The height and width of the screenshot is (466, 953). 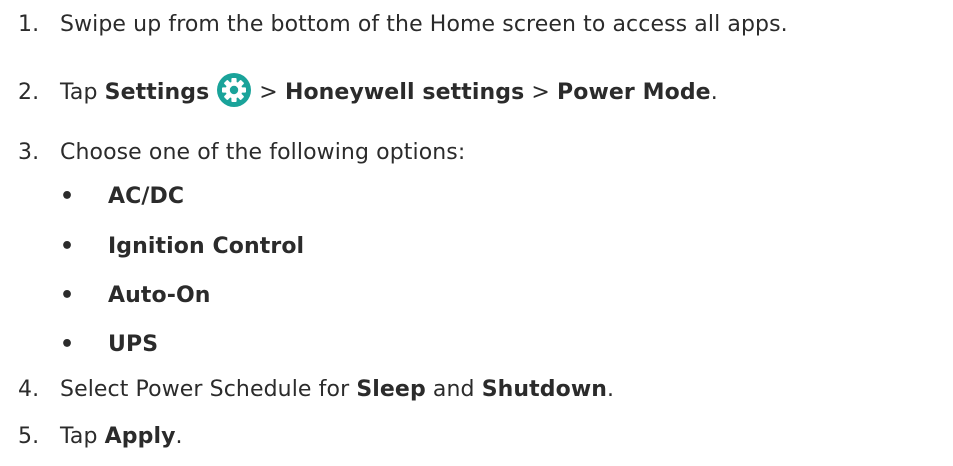 What do you see at coordinates (133, 344) in the screenshot?
I see `option-label: UPS` at bounding box center [133, 344].